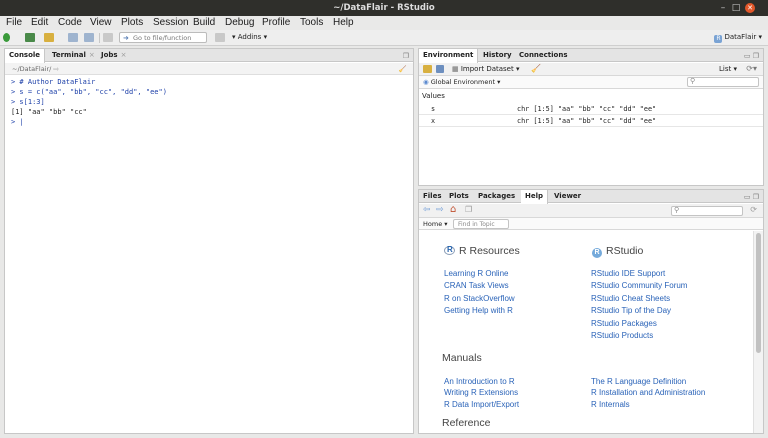 This screenshot has height=438, width=768. I want to click on tab-label: Terminal, so click(69, 55).